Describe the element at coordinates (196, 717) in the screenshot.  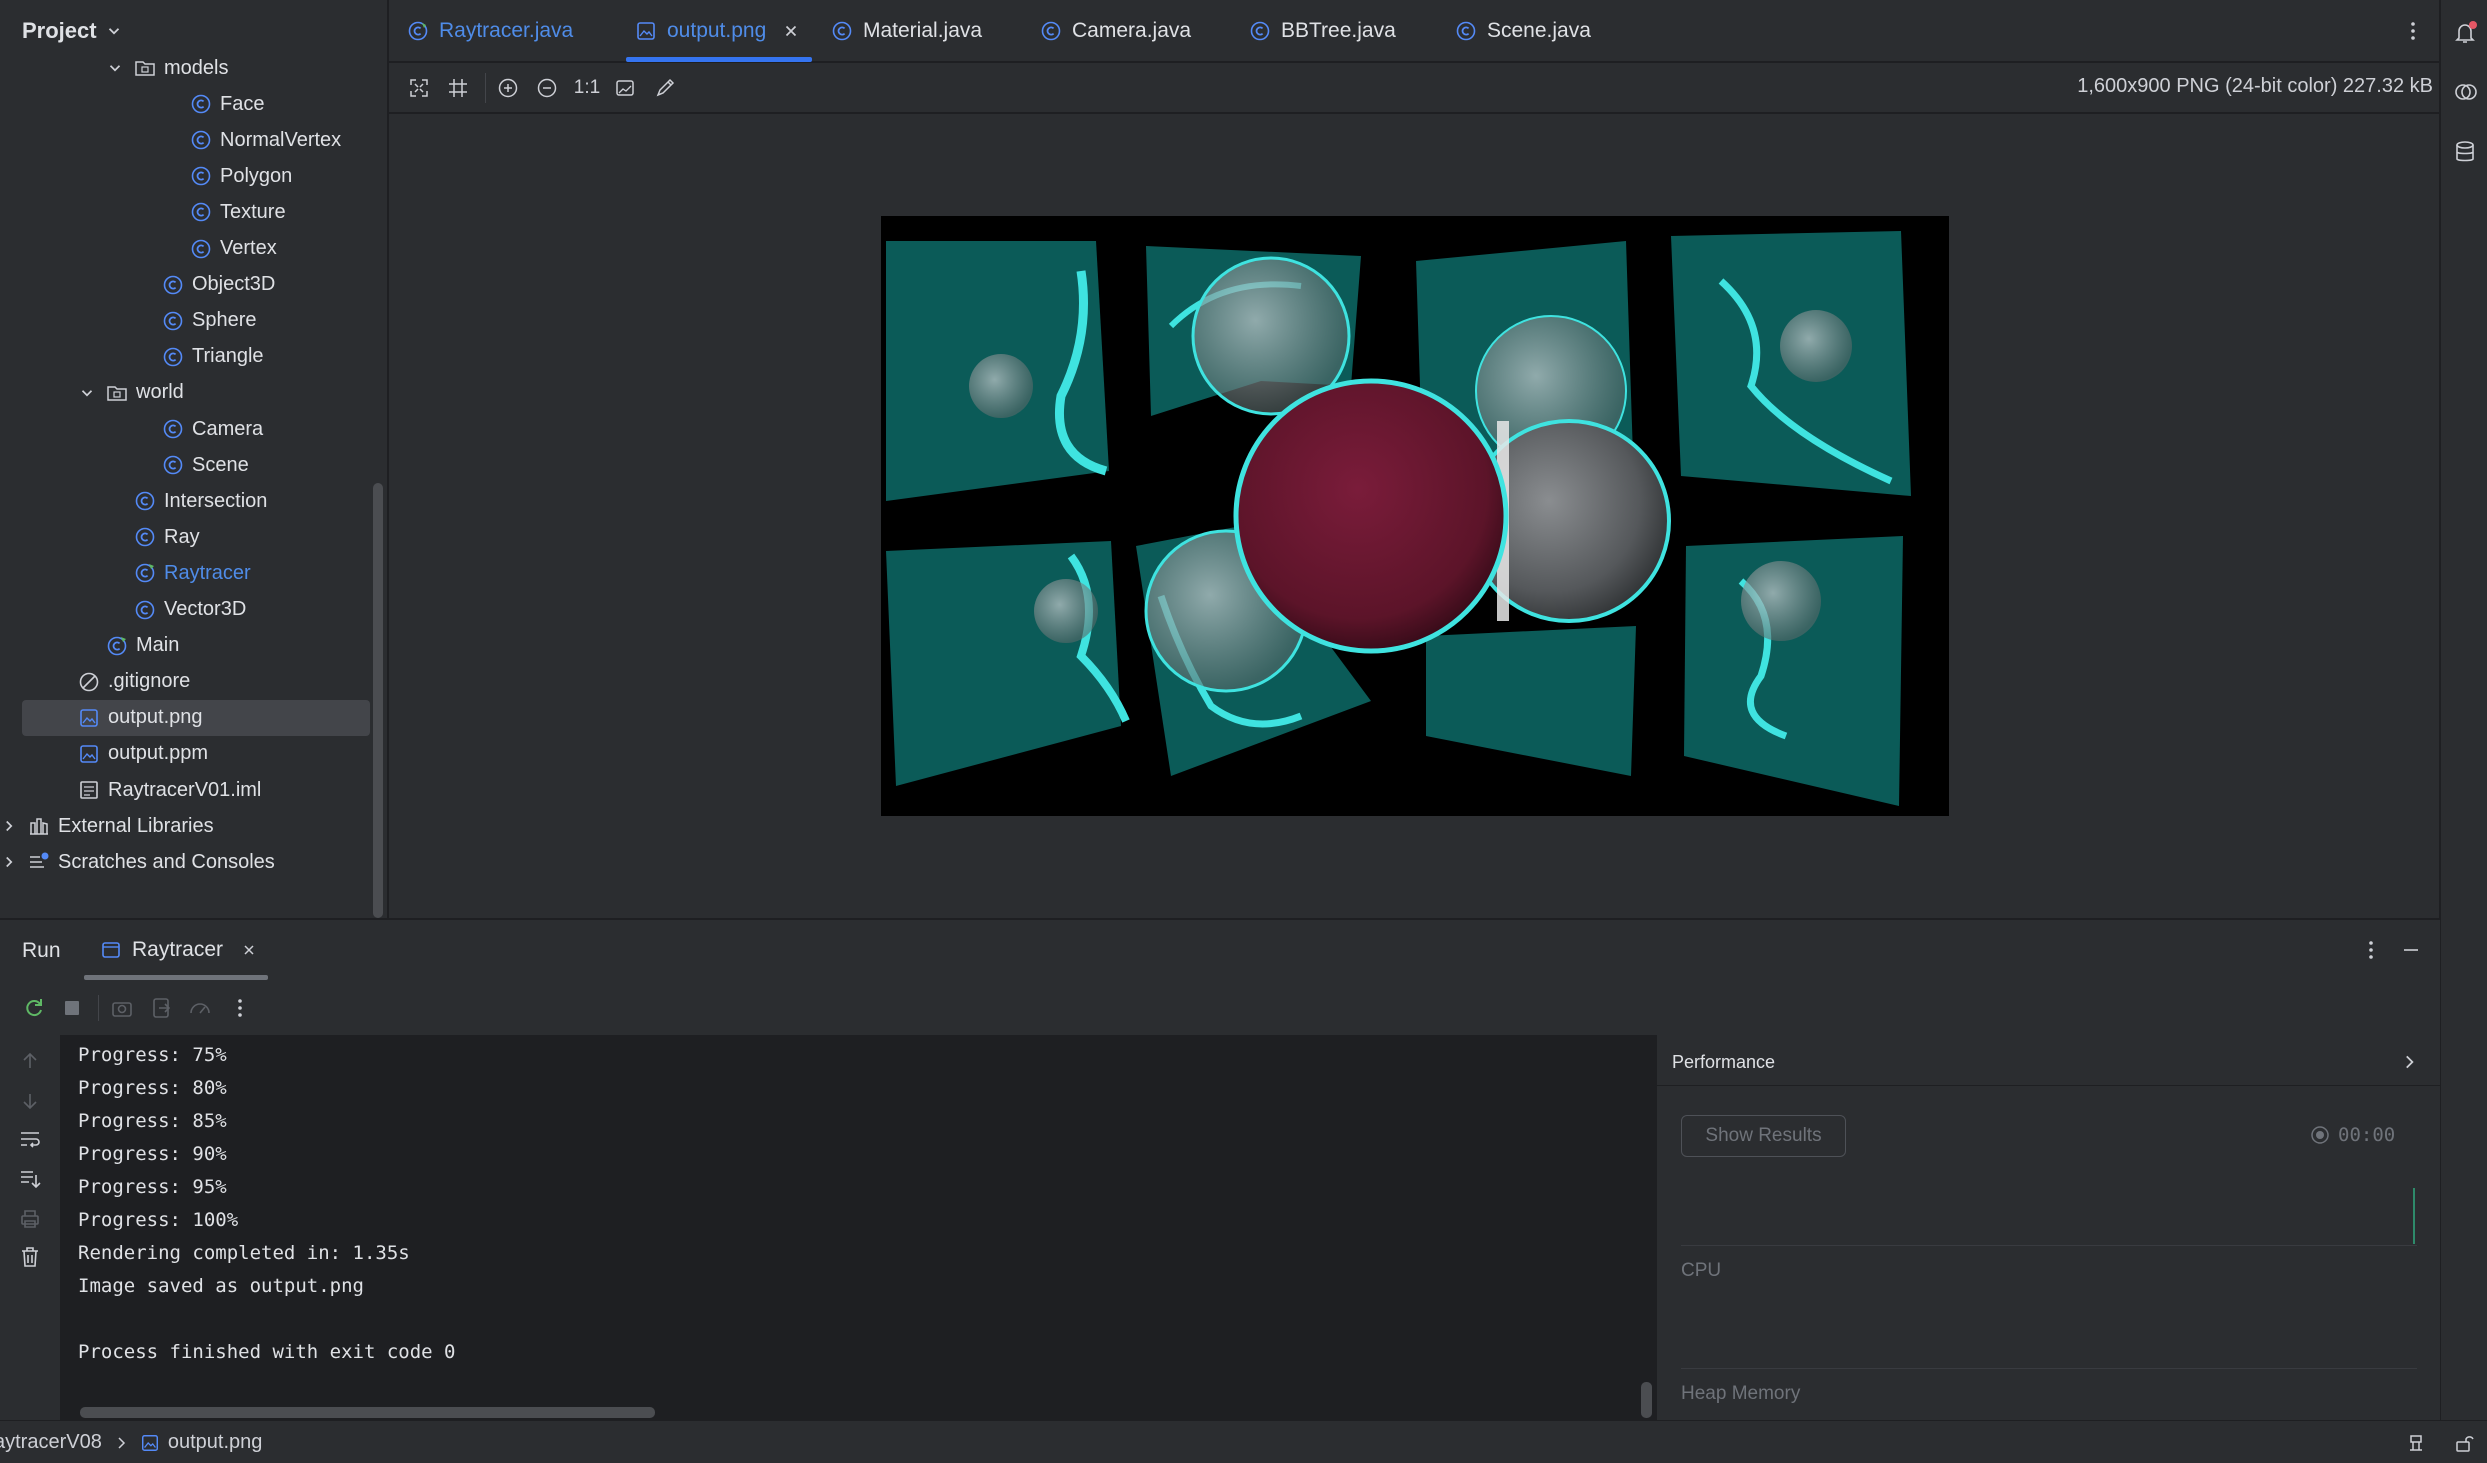
I see `tree-item-output-png: output.png` at that location.